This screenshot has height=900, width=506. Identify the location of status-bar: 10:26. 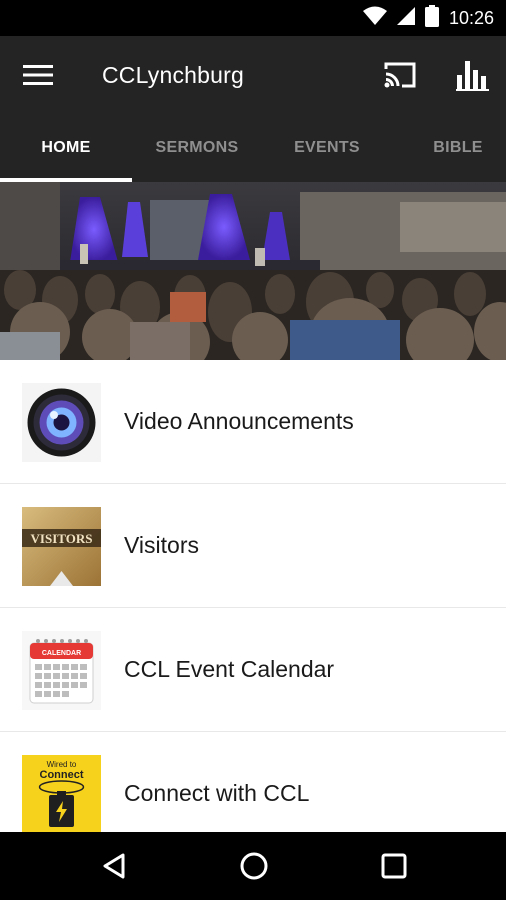
(253, 18).